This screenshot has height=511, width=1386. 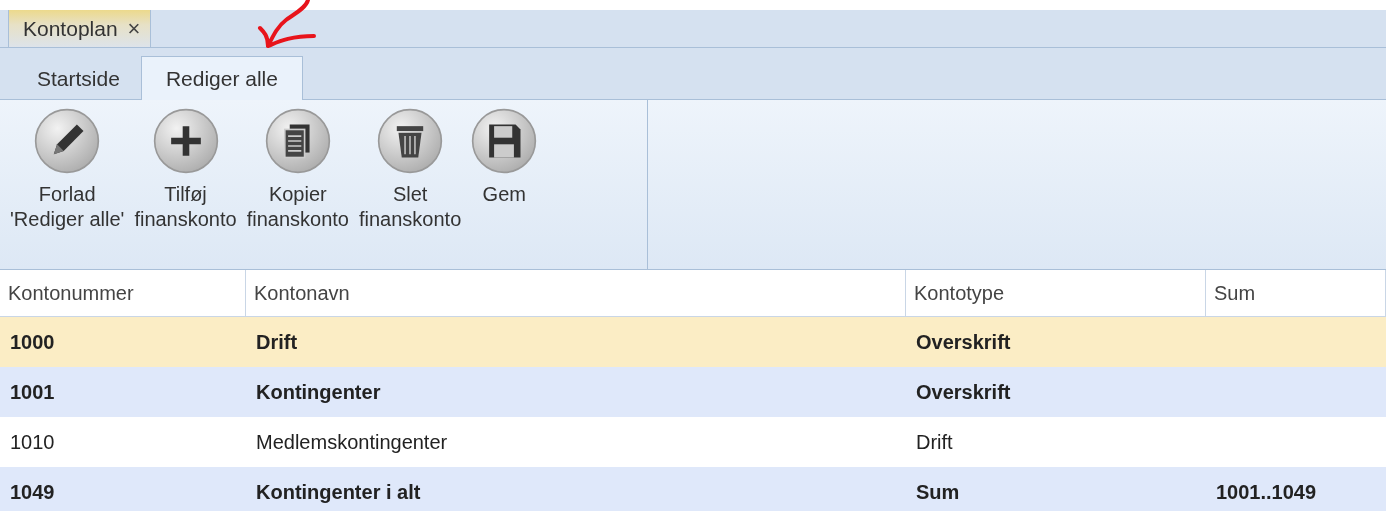 What do you see at coordinates (32, 442) in the screenshot?
I see `table-cell-text: 1010` at bounding box center [32, 442].